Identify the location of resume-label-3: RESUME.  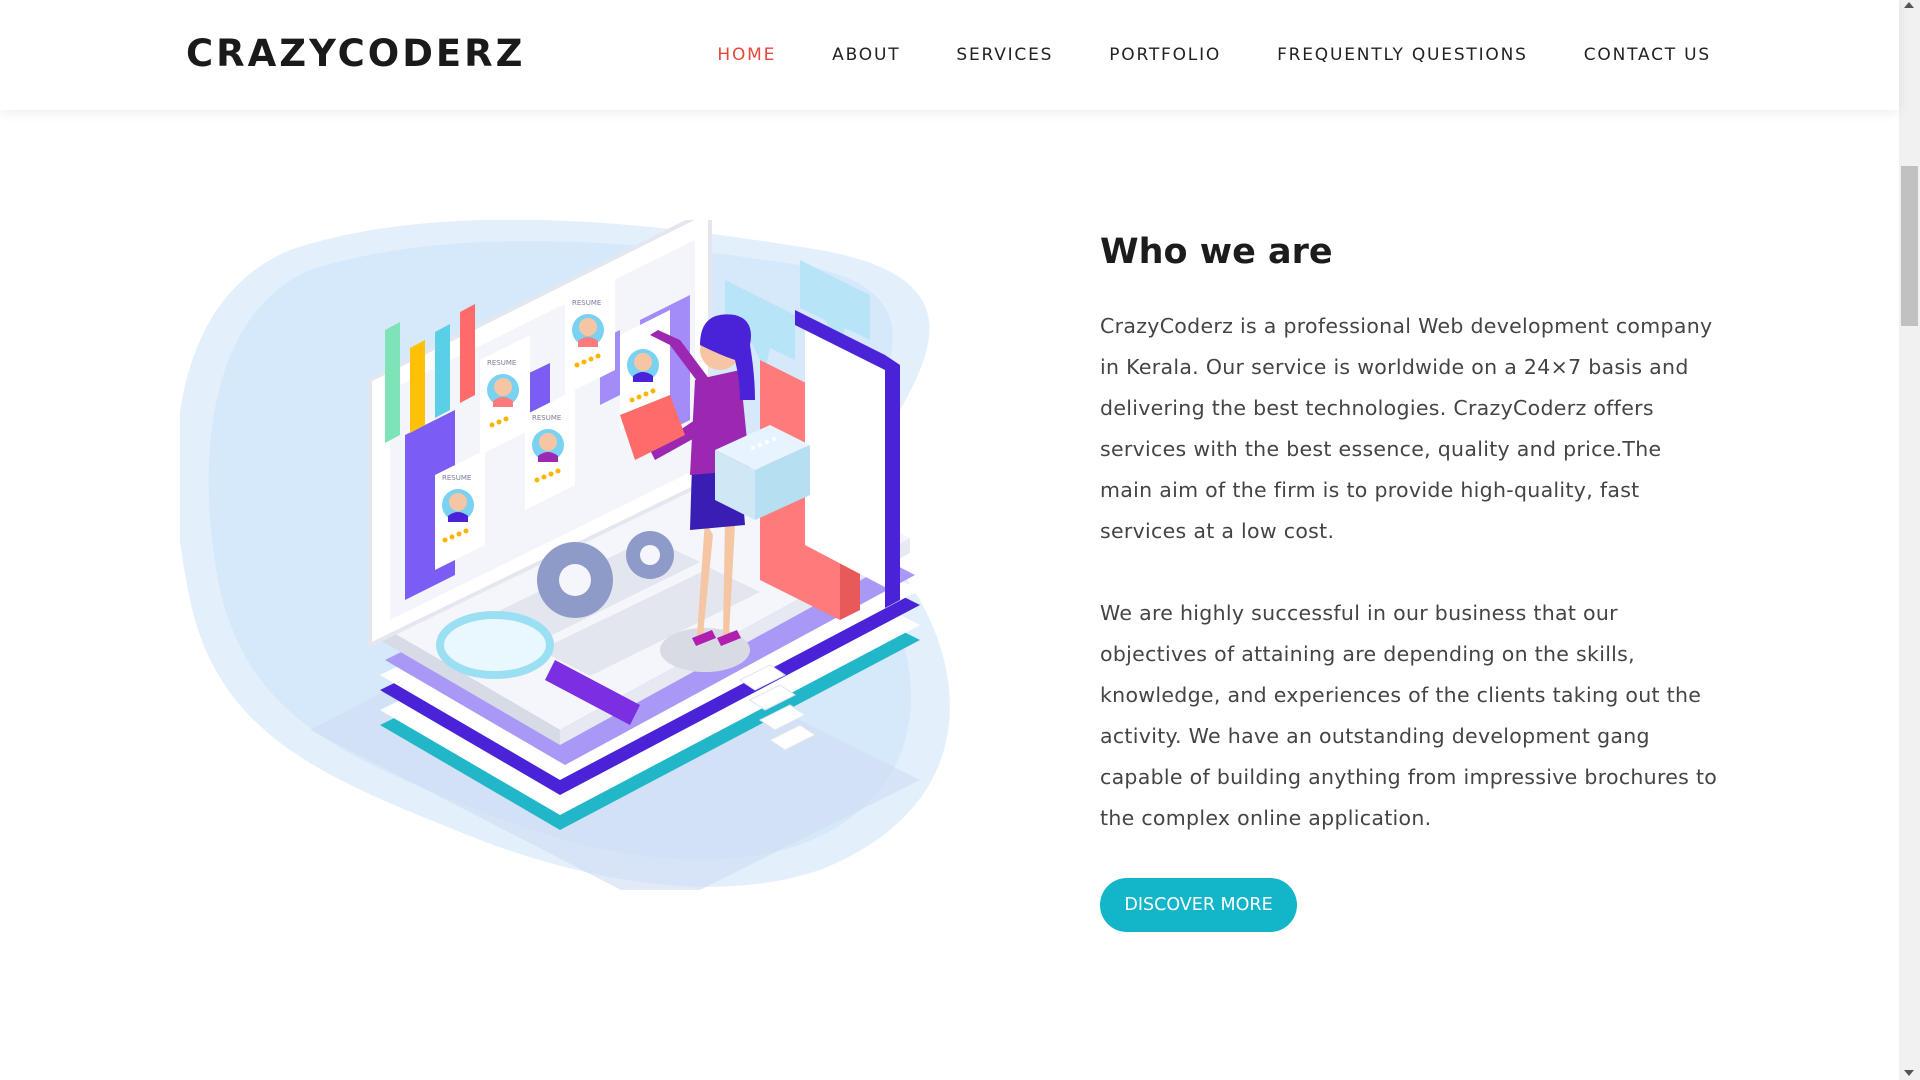
(546, 418).